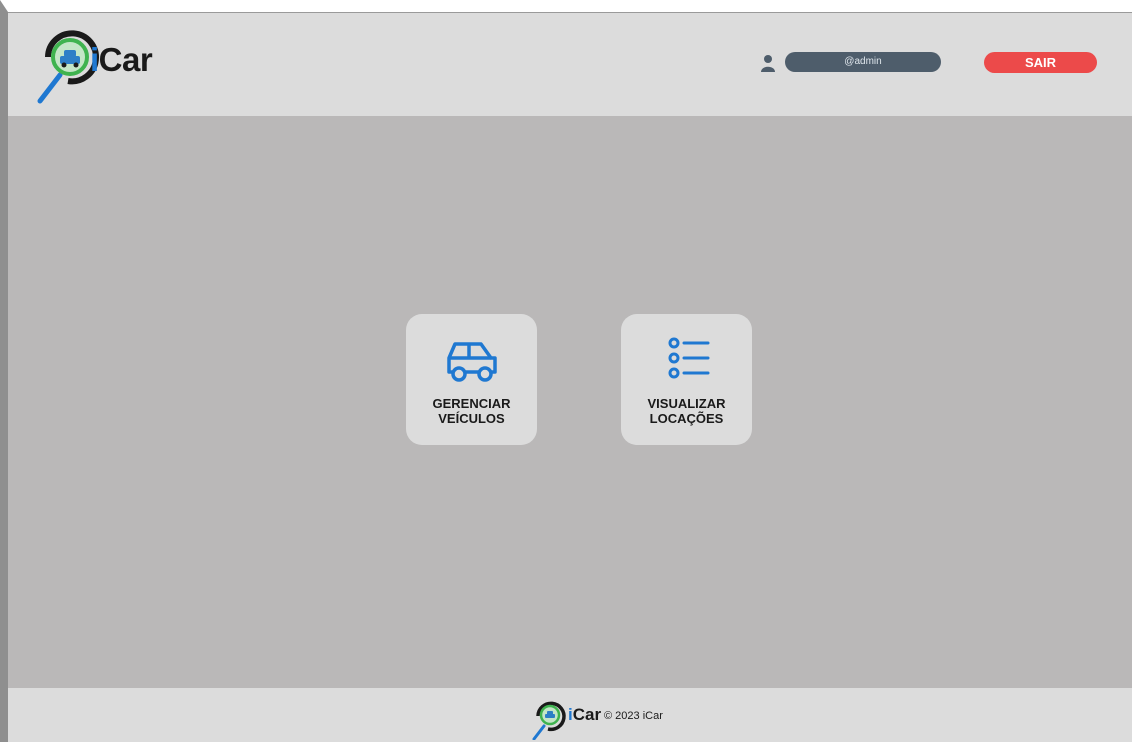  Describe the element at coordinates (863, 62) in the screenshot. I see `user-name-badge: @admin` at that location.